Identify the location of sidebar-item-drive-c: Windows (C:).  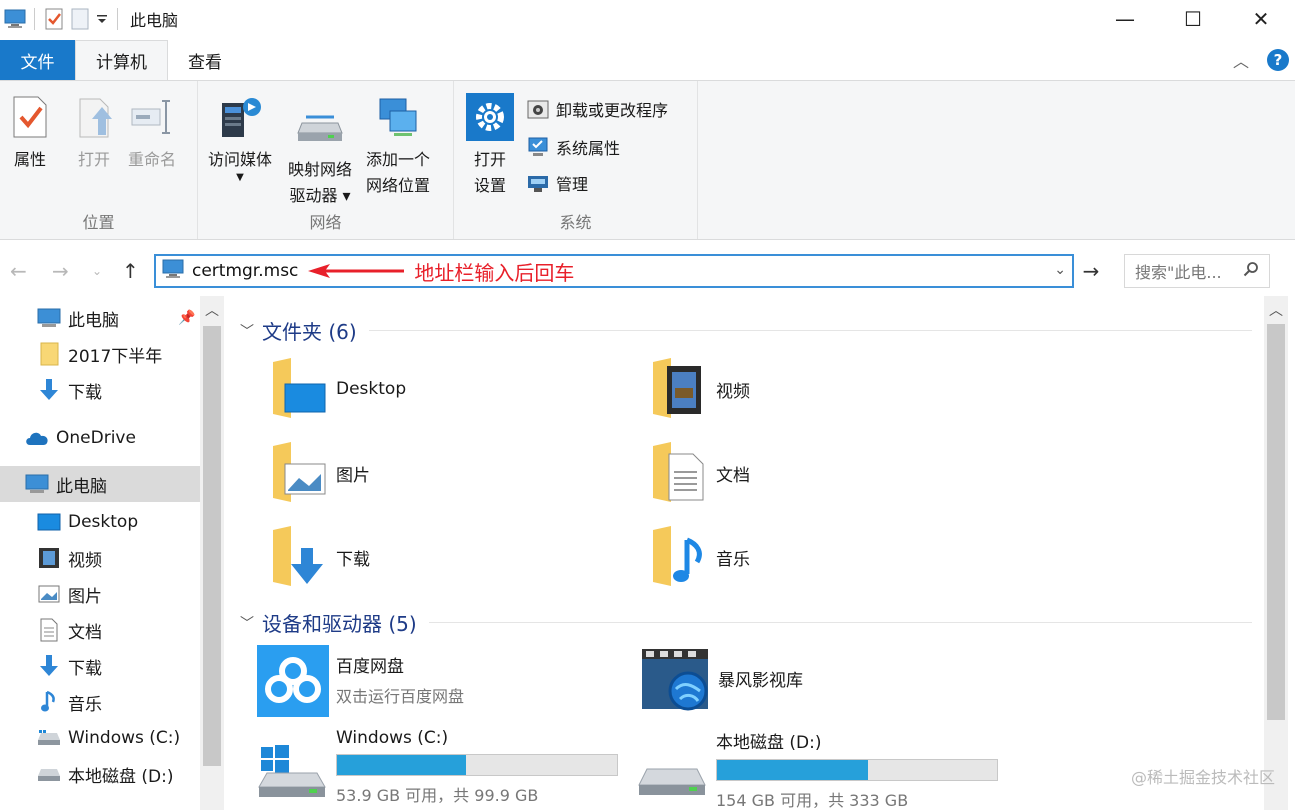
(100, 738).